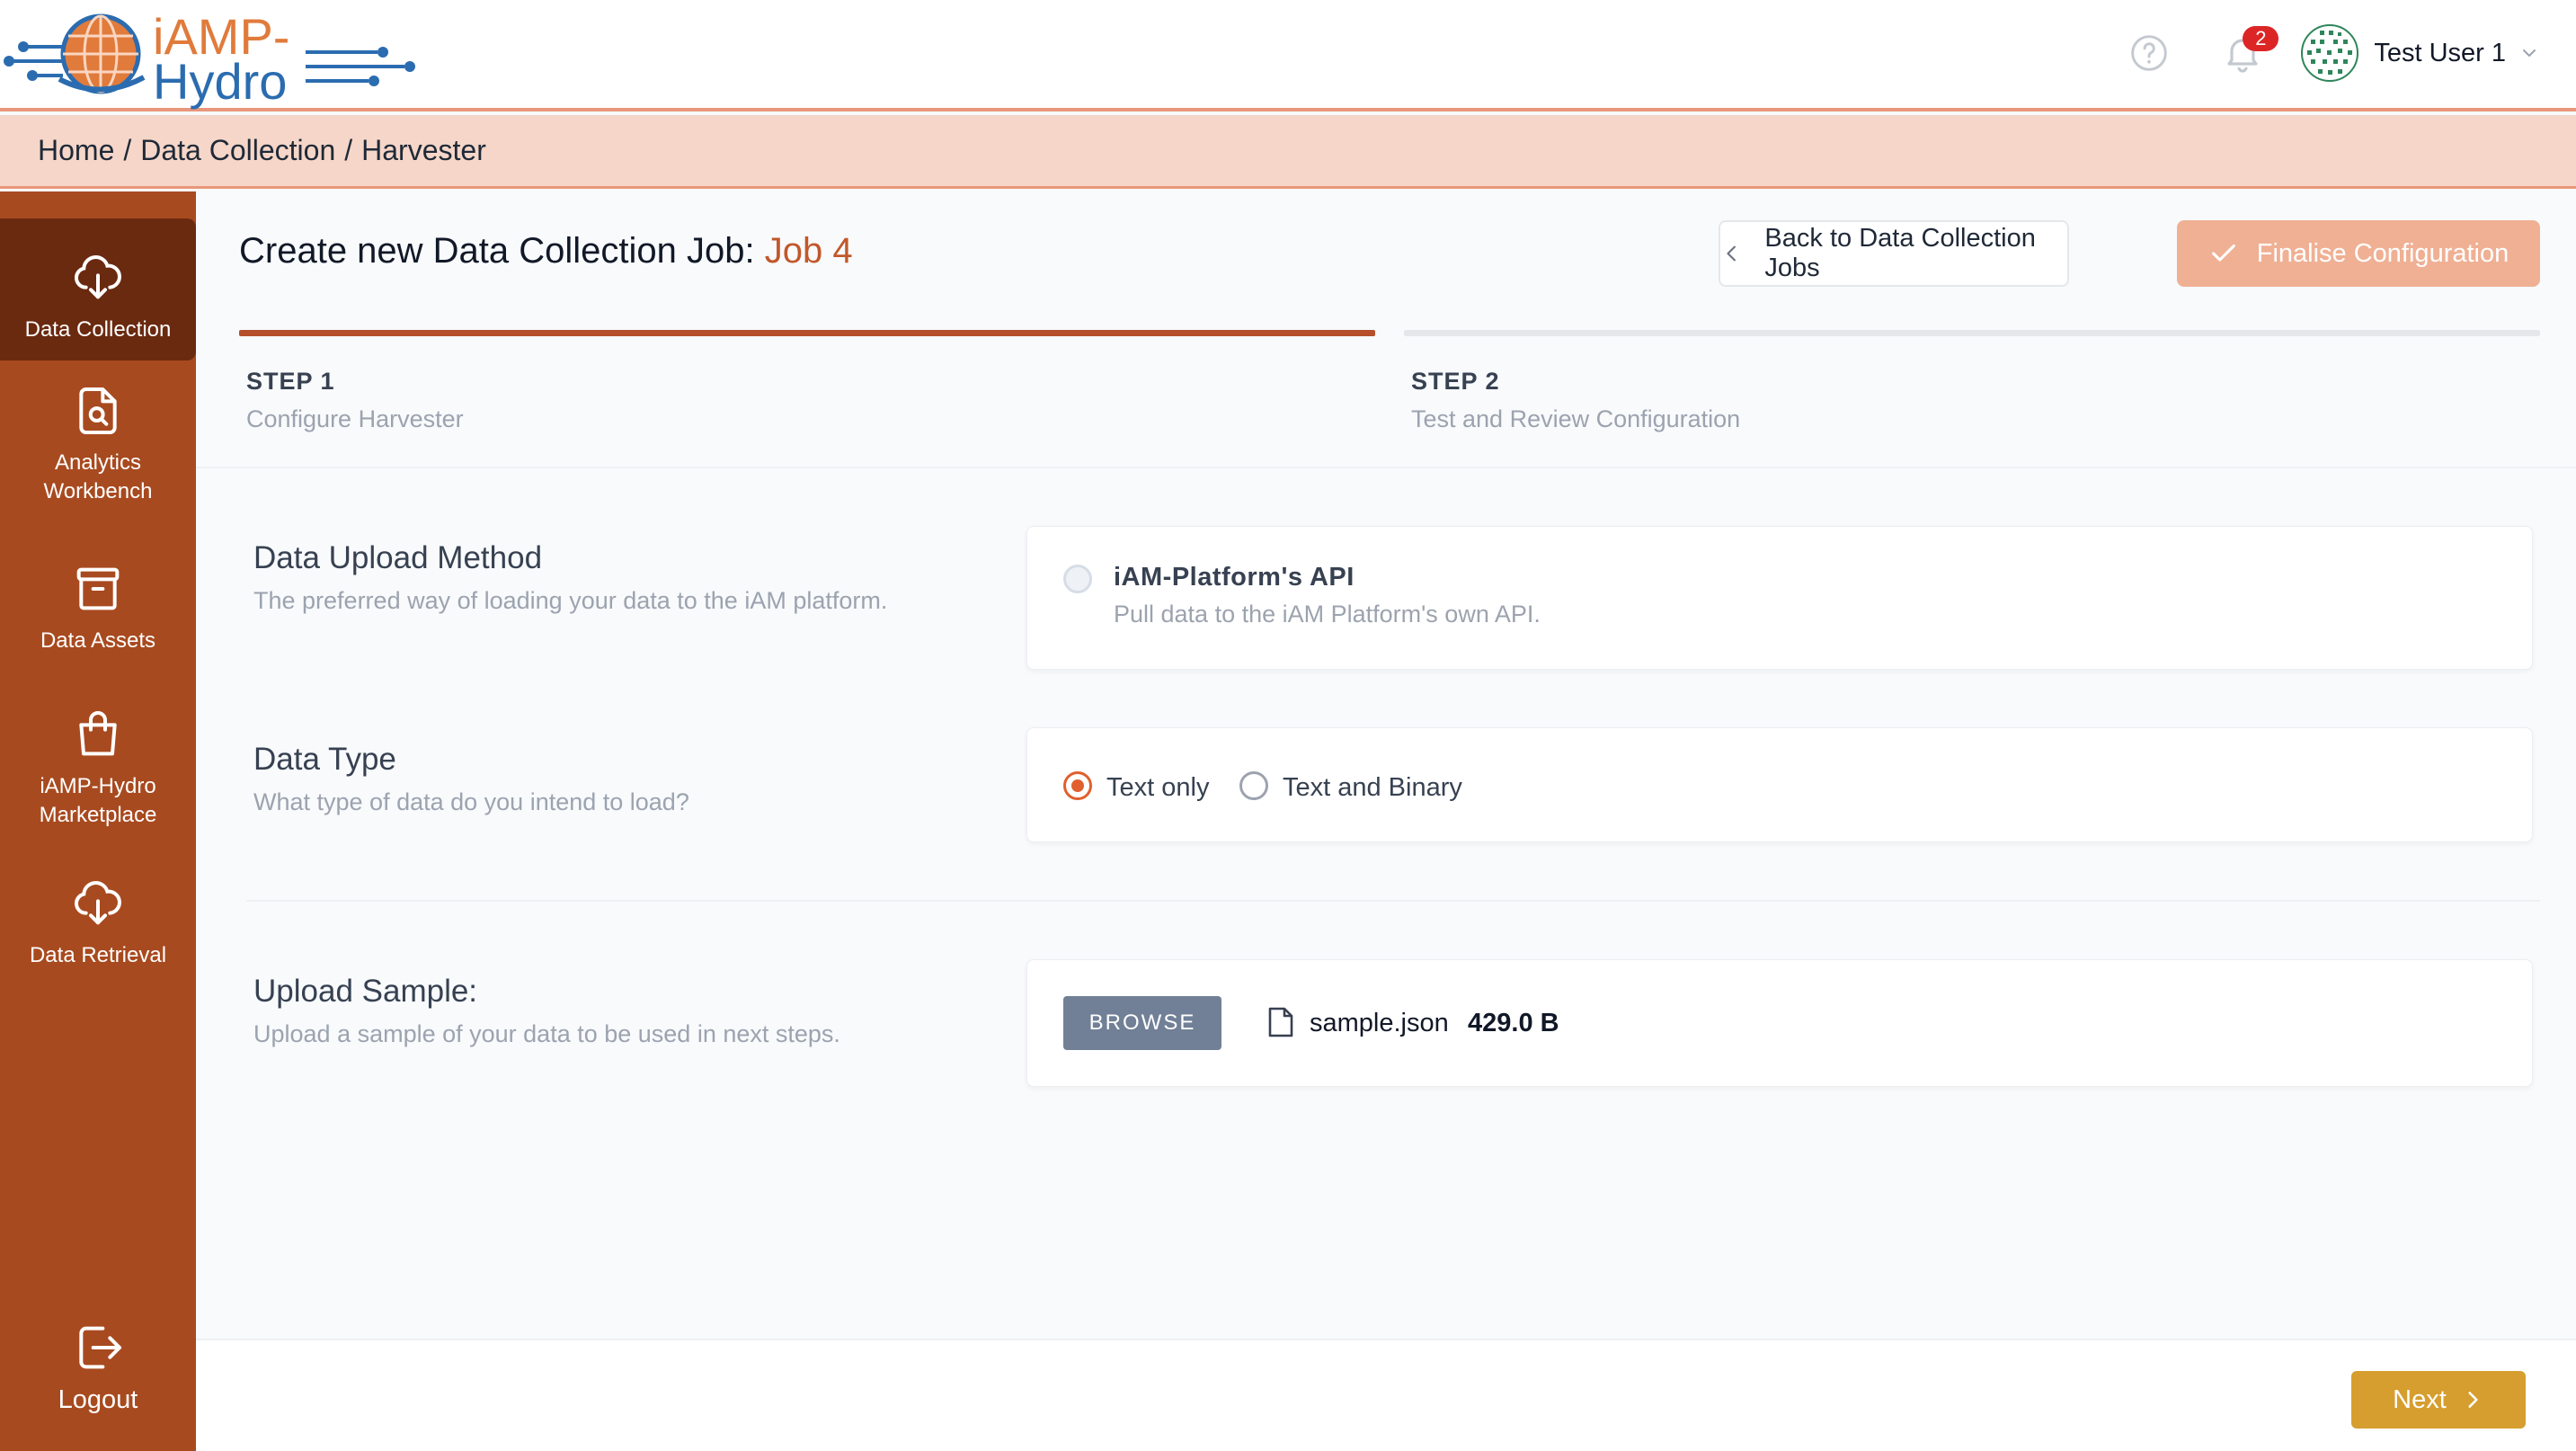 This screenshot has height=1451, width=2576. Describe the element at coordinates (1576, 418) in the screenshot. I see `step-2-description: Test and Review Configuration` at that location.